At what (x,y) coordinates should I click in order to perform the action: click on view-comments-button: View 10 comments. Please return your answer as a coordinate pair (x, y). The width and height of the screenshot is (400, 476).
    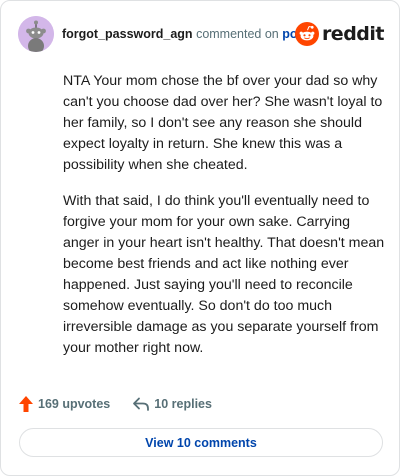
    Looking at the image, I should click on (201, 442).